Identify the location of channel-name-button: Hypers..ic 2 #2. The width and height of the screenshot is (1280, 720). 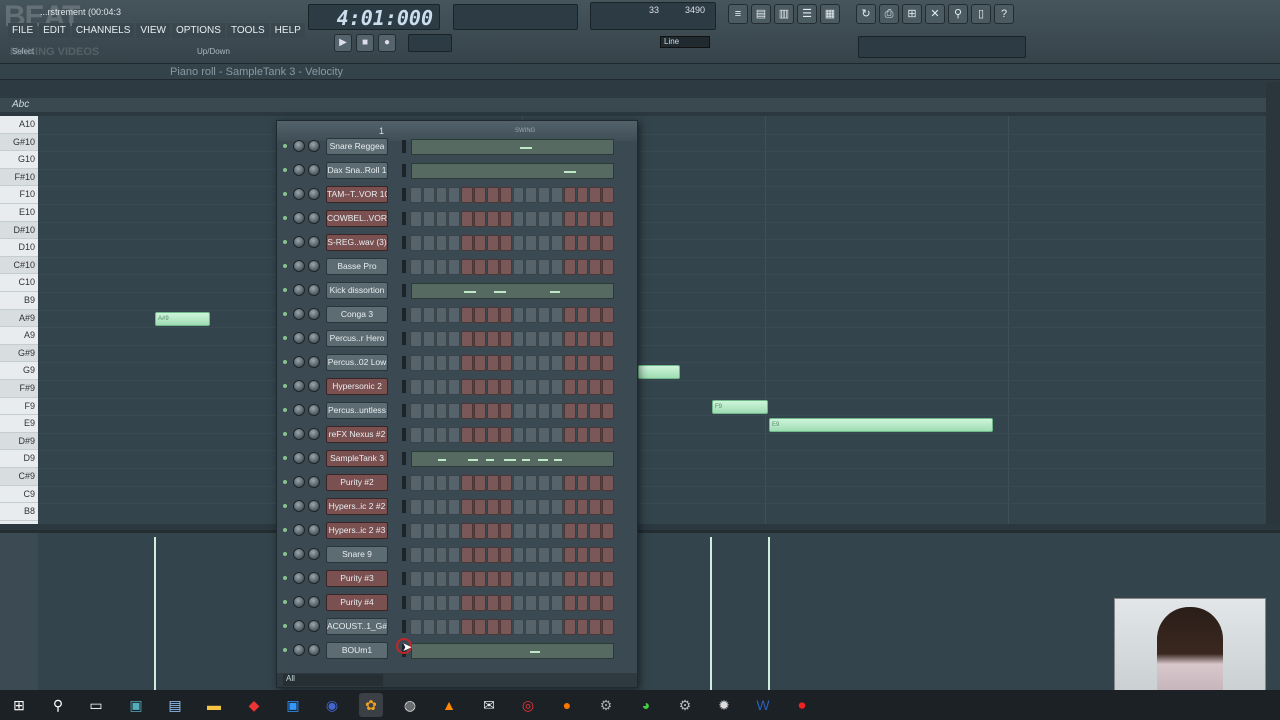
(357, 506).